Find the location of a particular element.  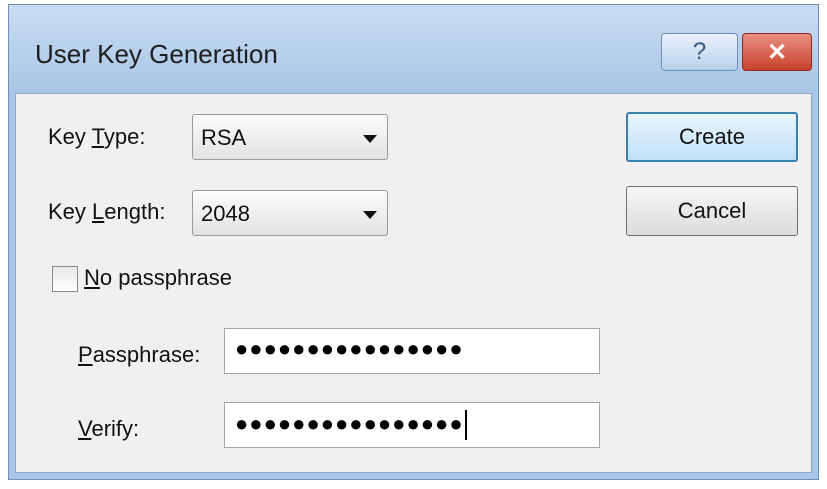

key-type-value: RSA is located at coordinates (224, 137).